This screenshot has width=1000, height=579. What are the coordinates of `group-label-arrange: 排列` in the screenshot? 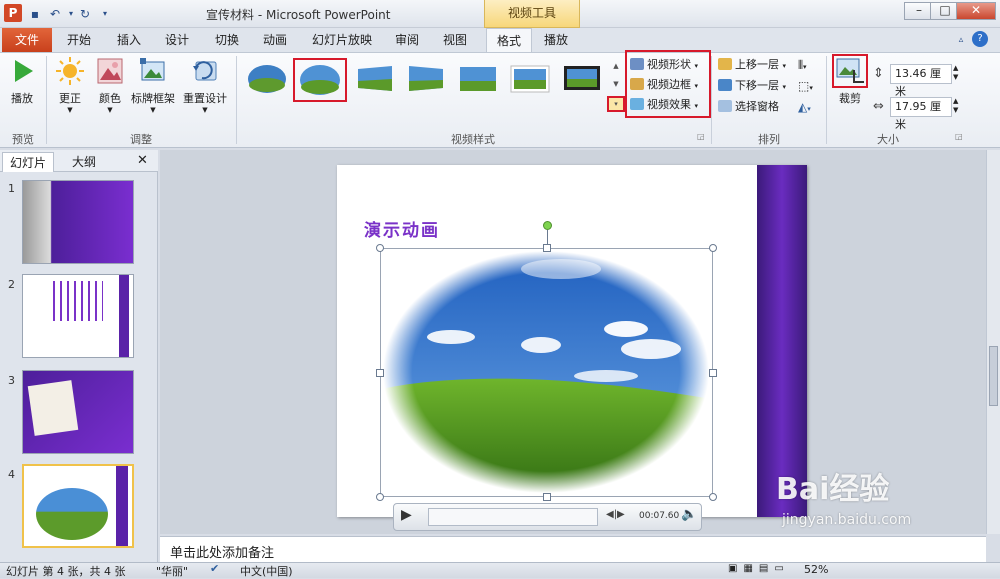 It's located at (769, 139).